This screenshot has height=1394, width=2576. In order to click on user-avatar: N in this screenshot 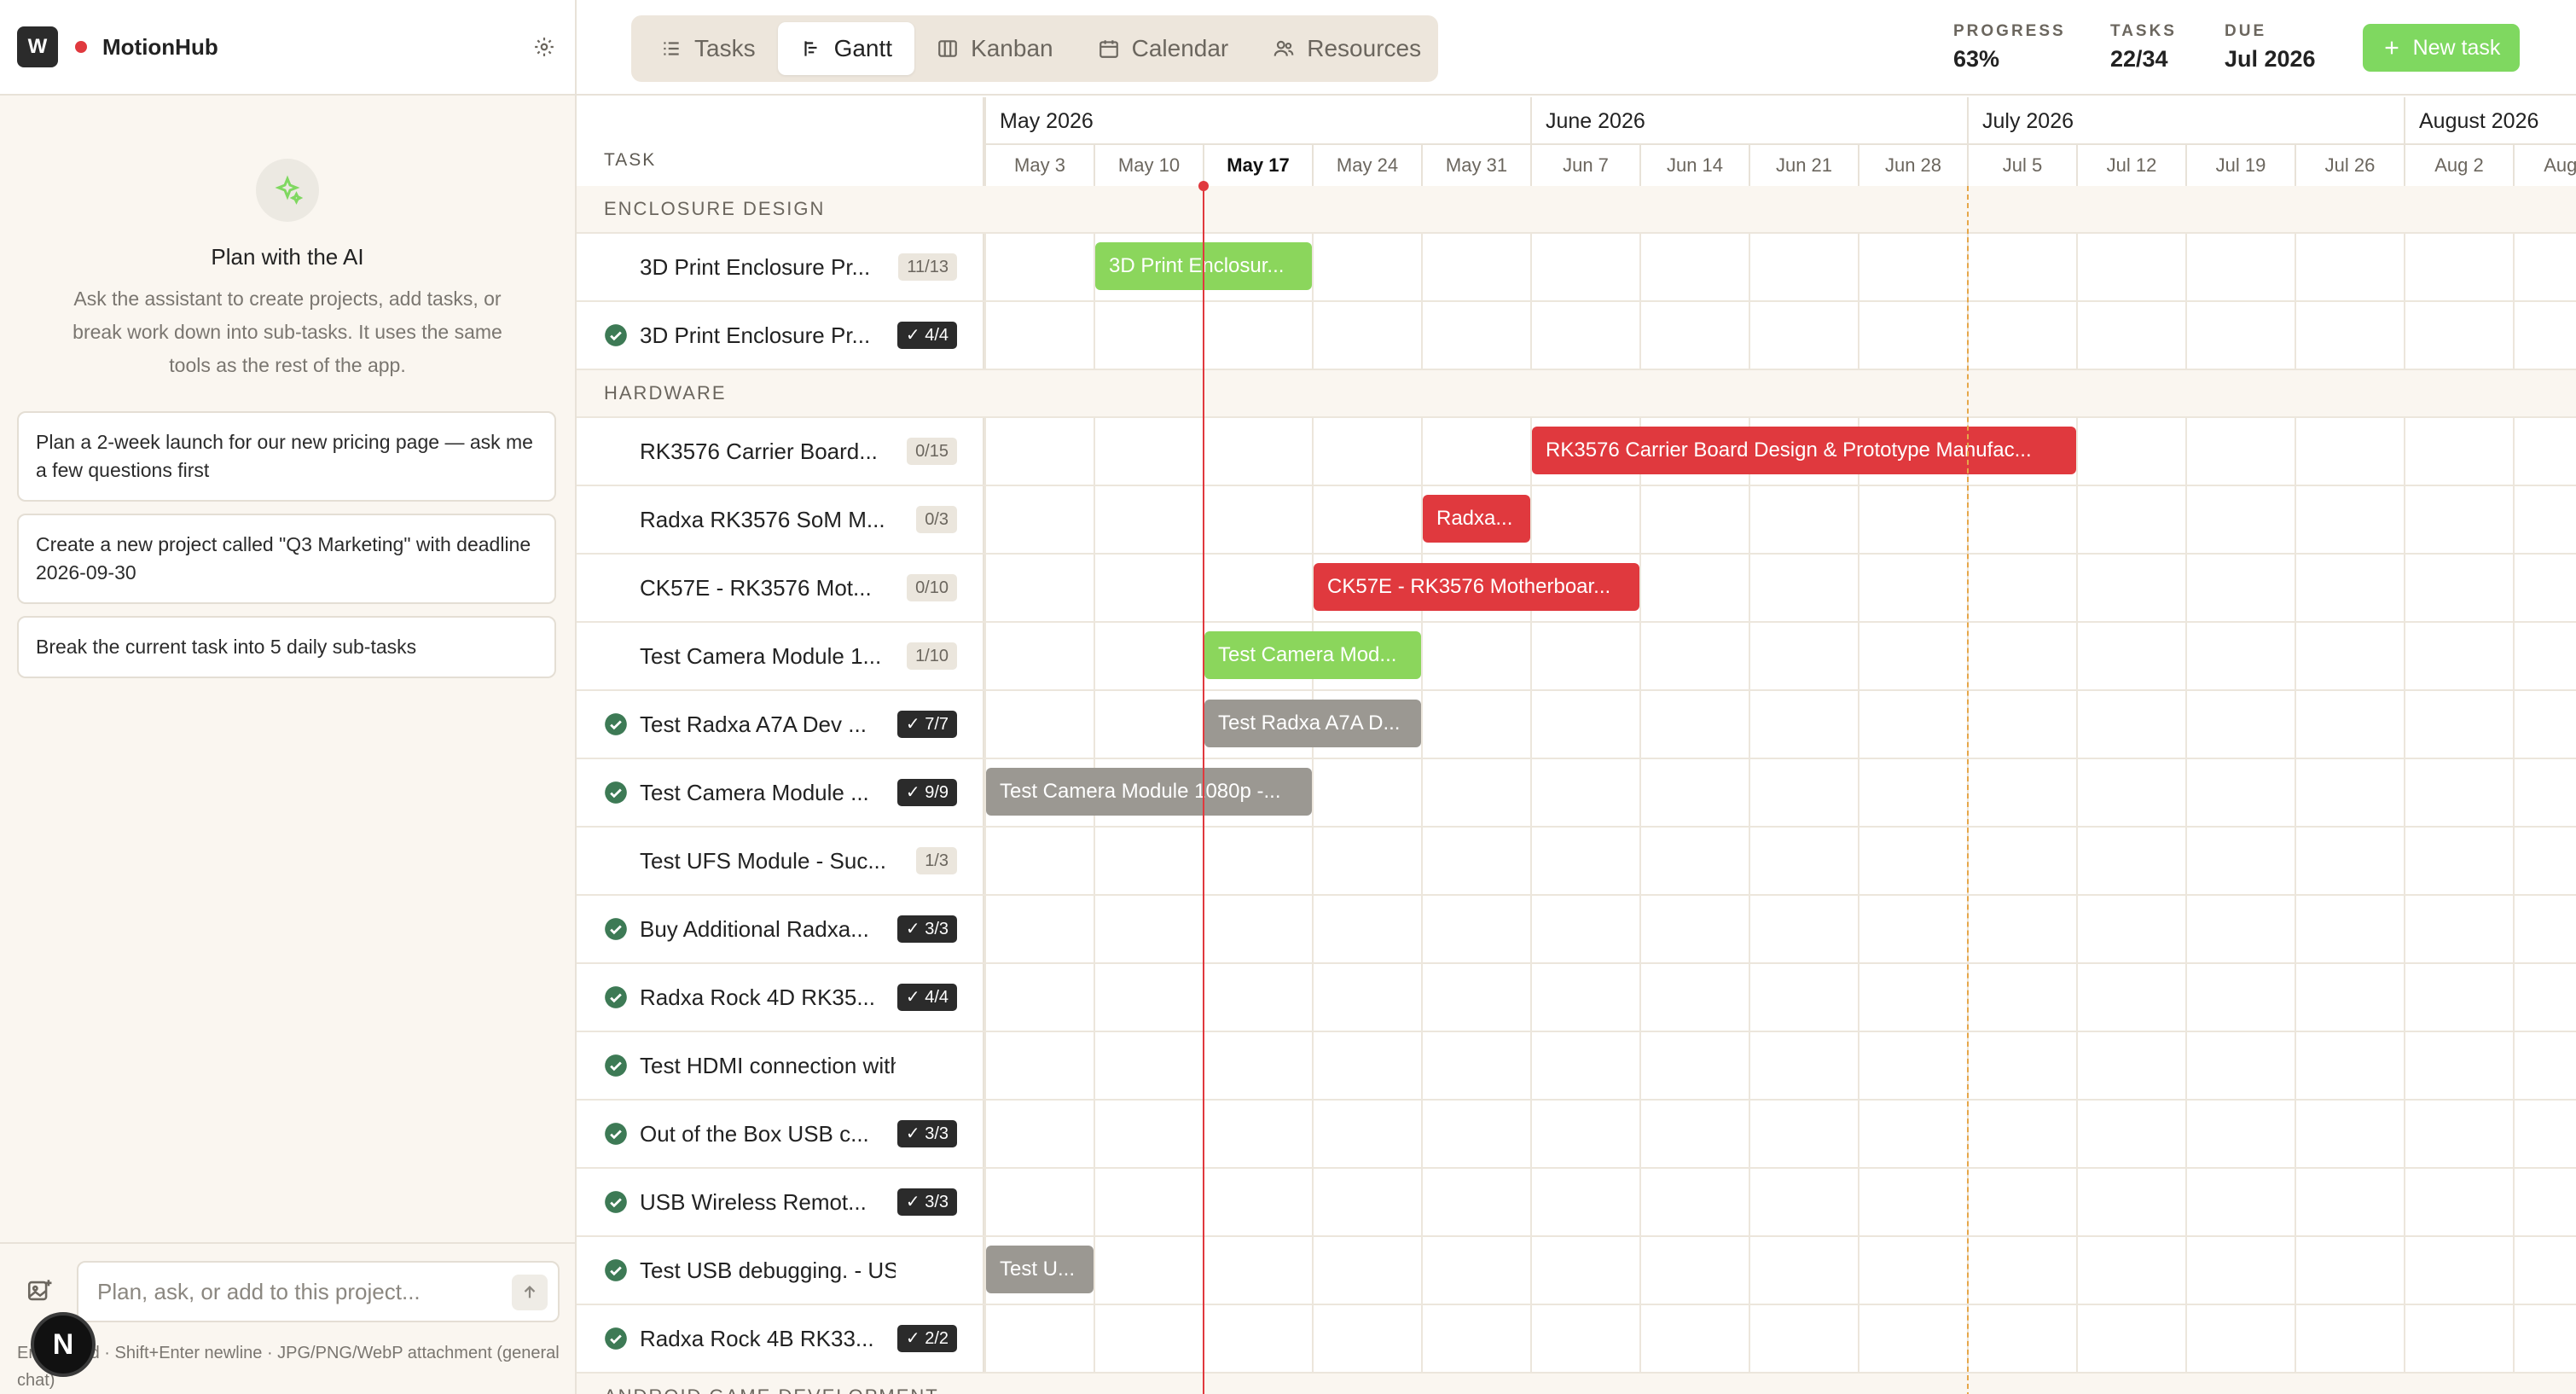, I will do `click(63, 1344)`.